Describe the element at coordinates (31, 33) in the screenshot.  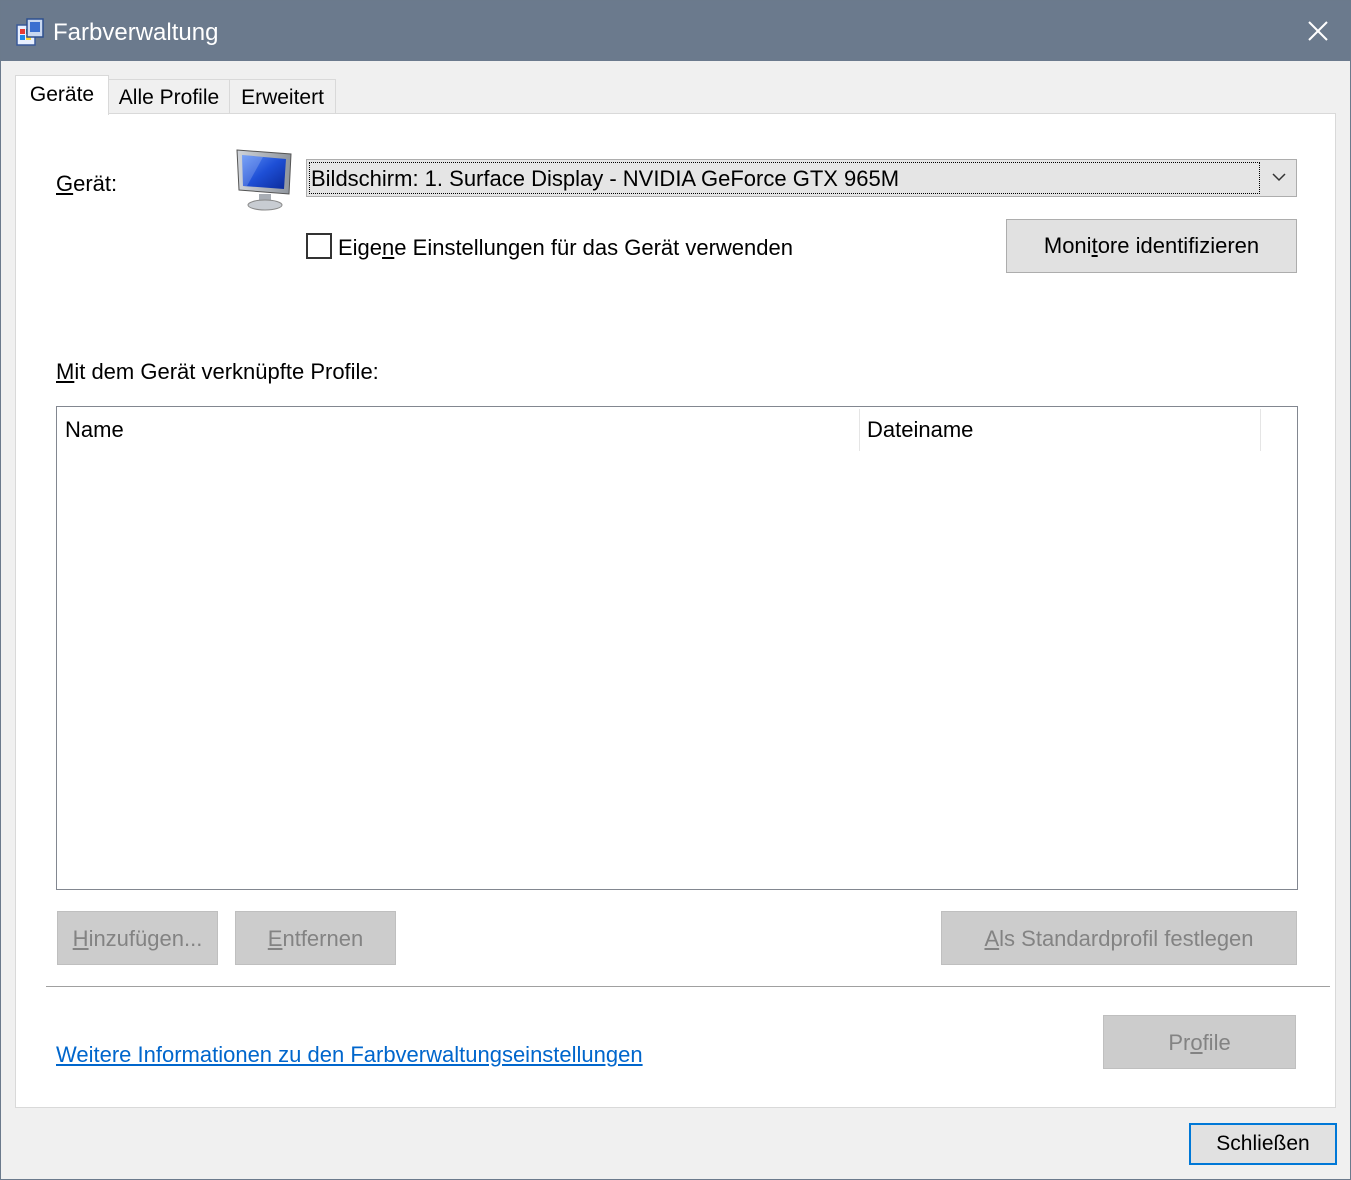
I see `color-management-icon` at that location.